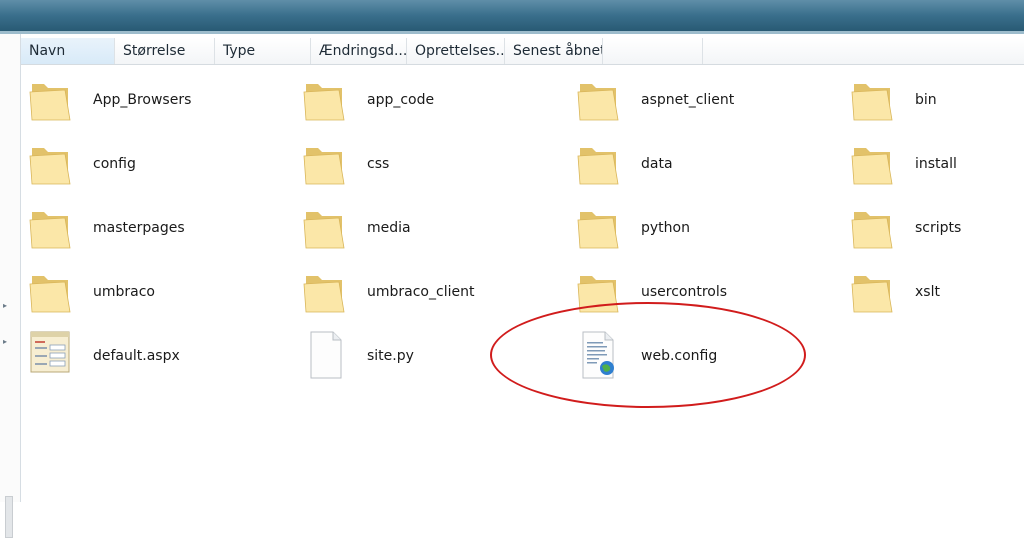 Image resolution: width=1024 pixels, height=538 pixels. I want to click on pane-scroll-up-icon: ▸, so click(8, 306).